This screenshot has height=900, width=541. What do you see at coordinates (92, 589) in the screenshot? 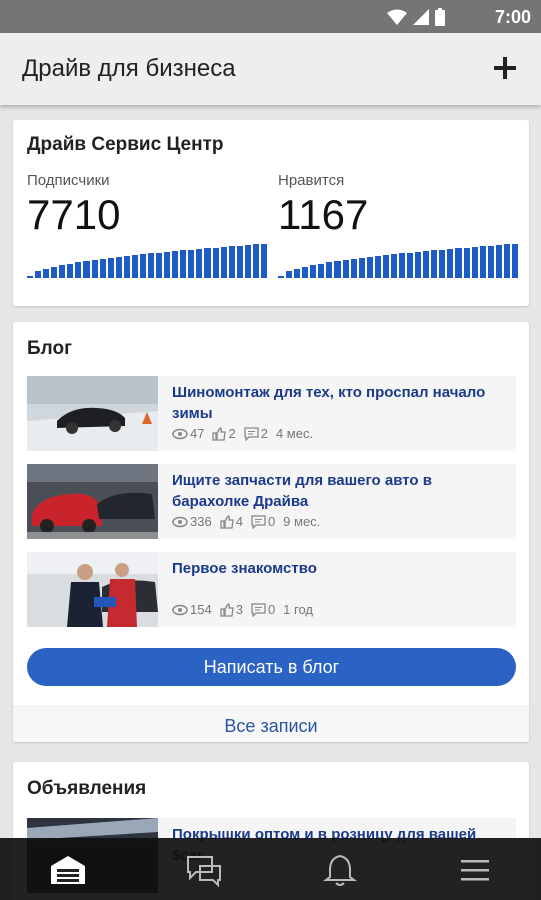
I see `post-thumbnail` at bounding box center [92, 589].